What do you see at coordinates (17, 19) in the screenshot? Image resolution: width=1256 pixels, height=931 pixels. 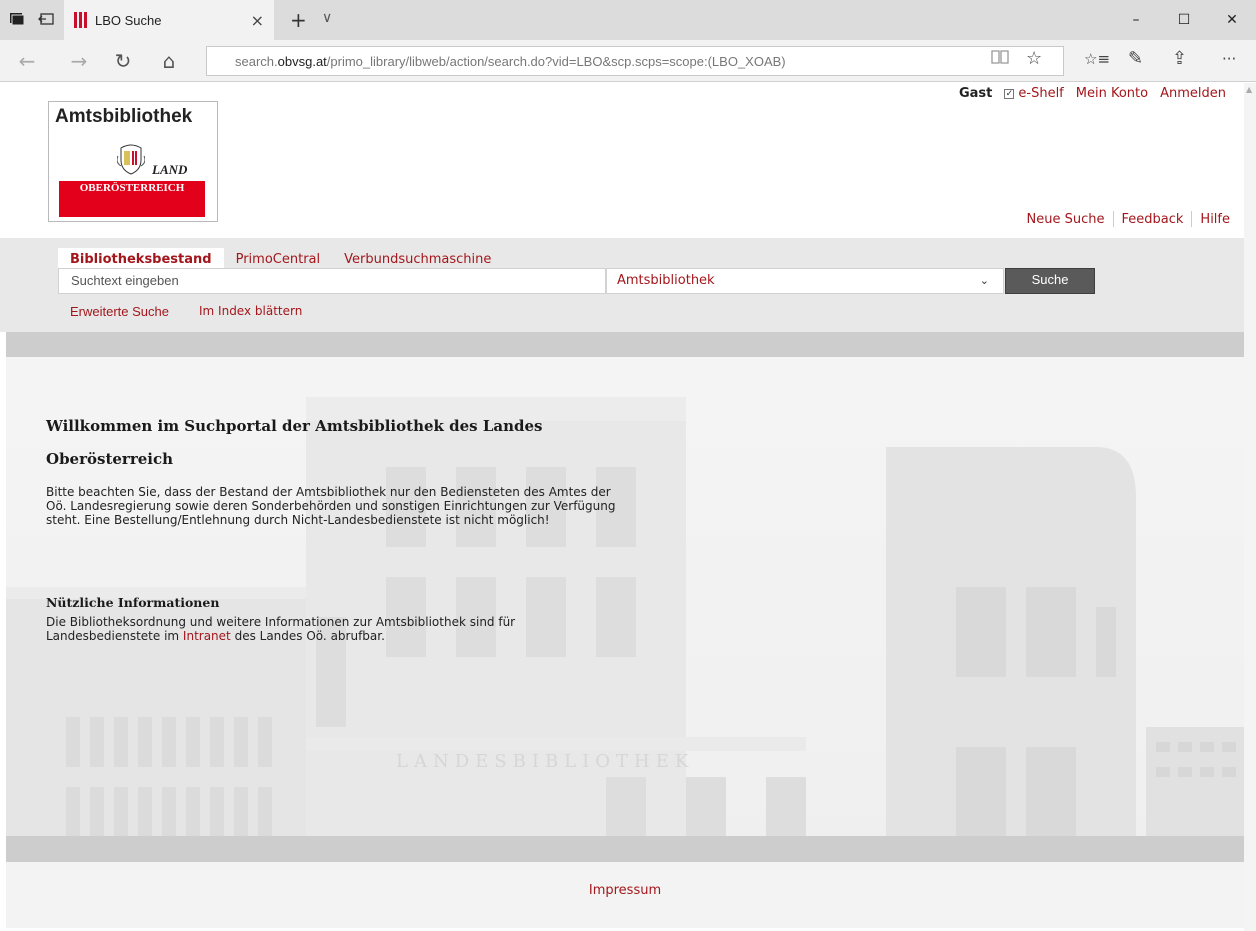 I see `tab-preview-icon` at bounding box center [17, 19].